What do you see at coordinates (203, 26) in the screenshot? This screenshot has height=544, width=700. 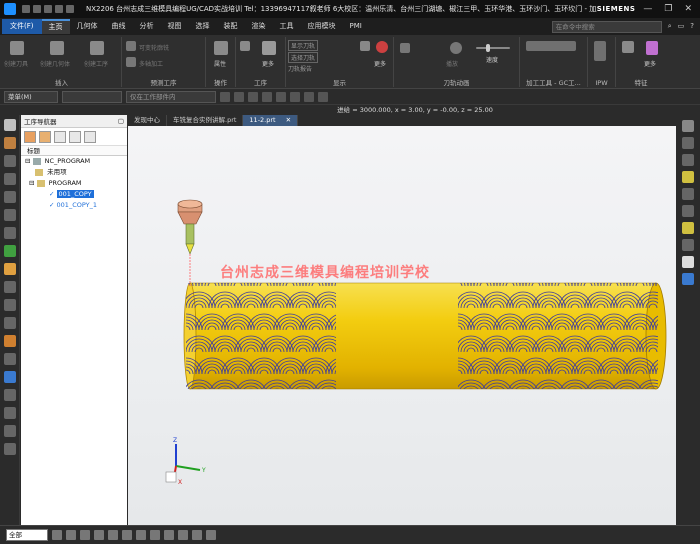 I see `tab-select: 选择` at bounding box center [203, 26].